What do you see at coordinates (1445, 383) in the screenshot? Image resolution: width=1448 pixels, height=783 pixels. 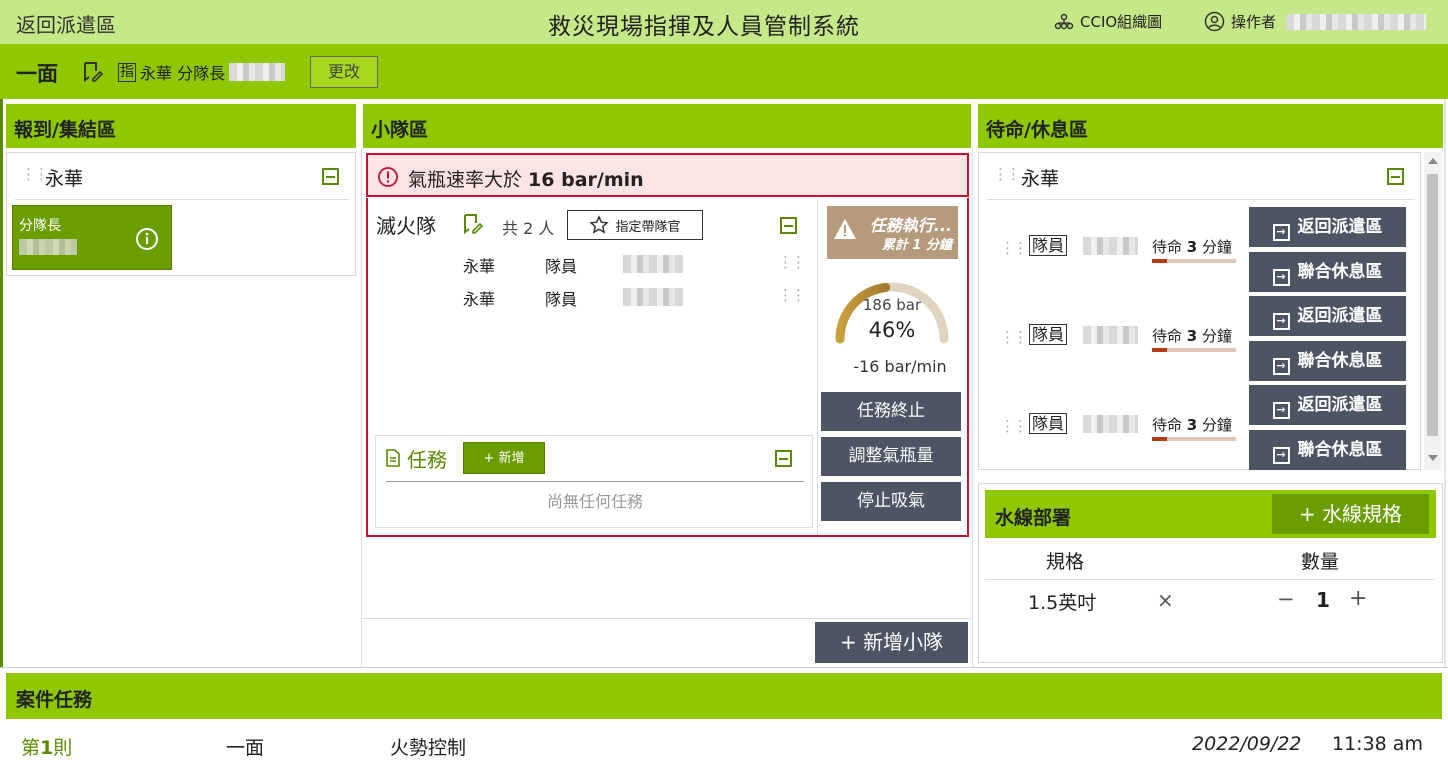 I see `right-panel-border` at bounding box center [1445, 383].